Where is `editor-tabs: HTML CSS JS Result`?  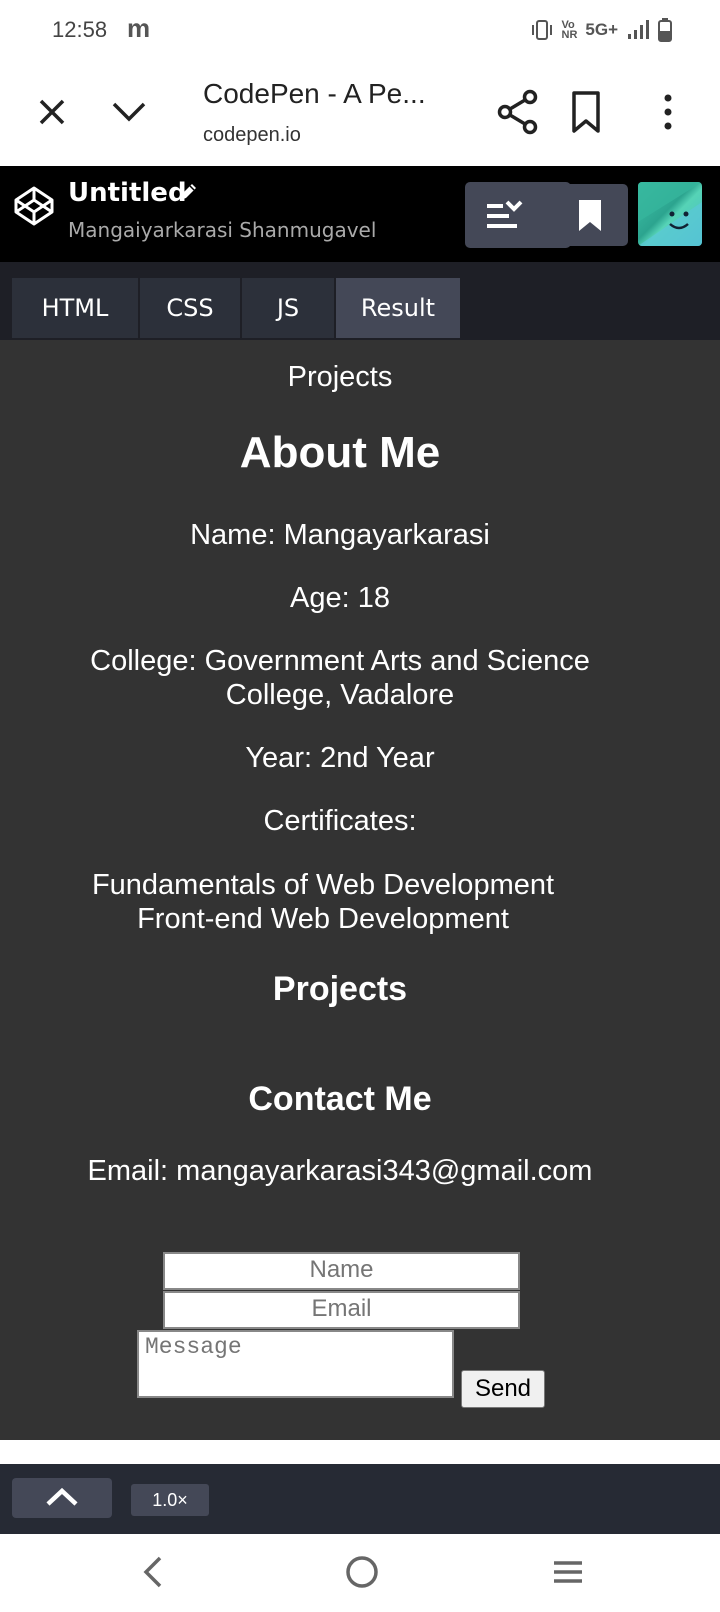 editor-tabs: HTML CSS JS Result is located at coordinates (360, 302).